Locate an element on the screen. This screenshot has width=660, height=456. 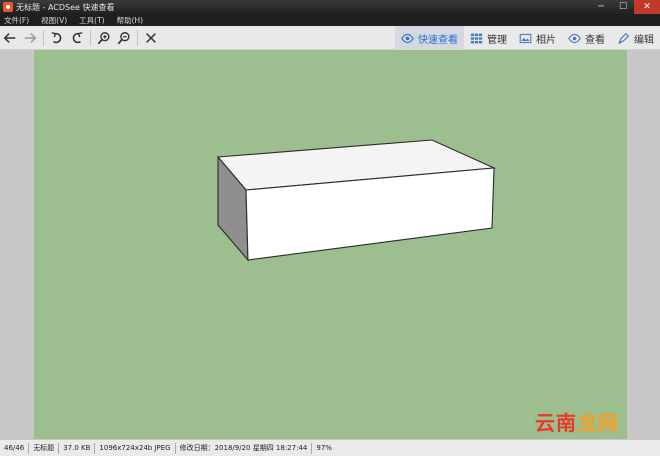
grid-icon is located at coordinates (476, 38).